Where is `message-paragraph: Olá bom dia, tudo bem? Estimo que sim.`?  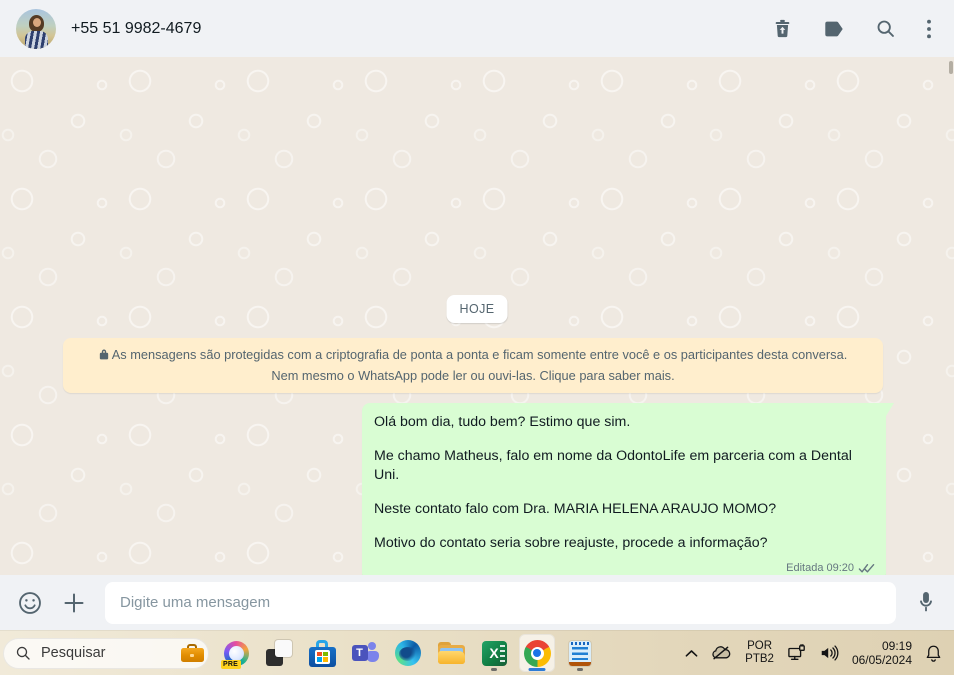 message-paragraph: Olá bom dia, tudo bem? Estimo que sim. is located at coordinates (502, 422).